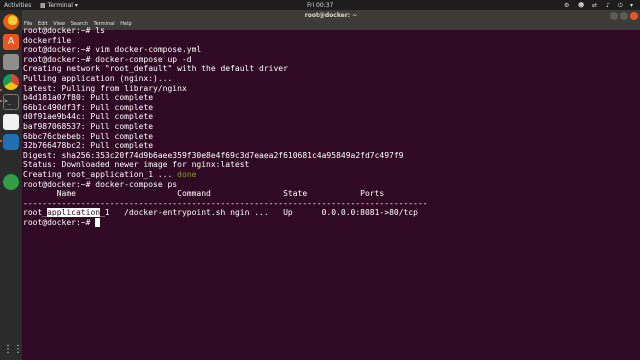 The height and width of the screenshot is (360, 640). Describe the element at coordinates (187, 174) in the screenshot. I see `done-status: done` at that location.